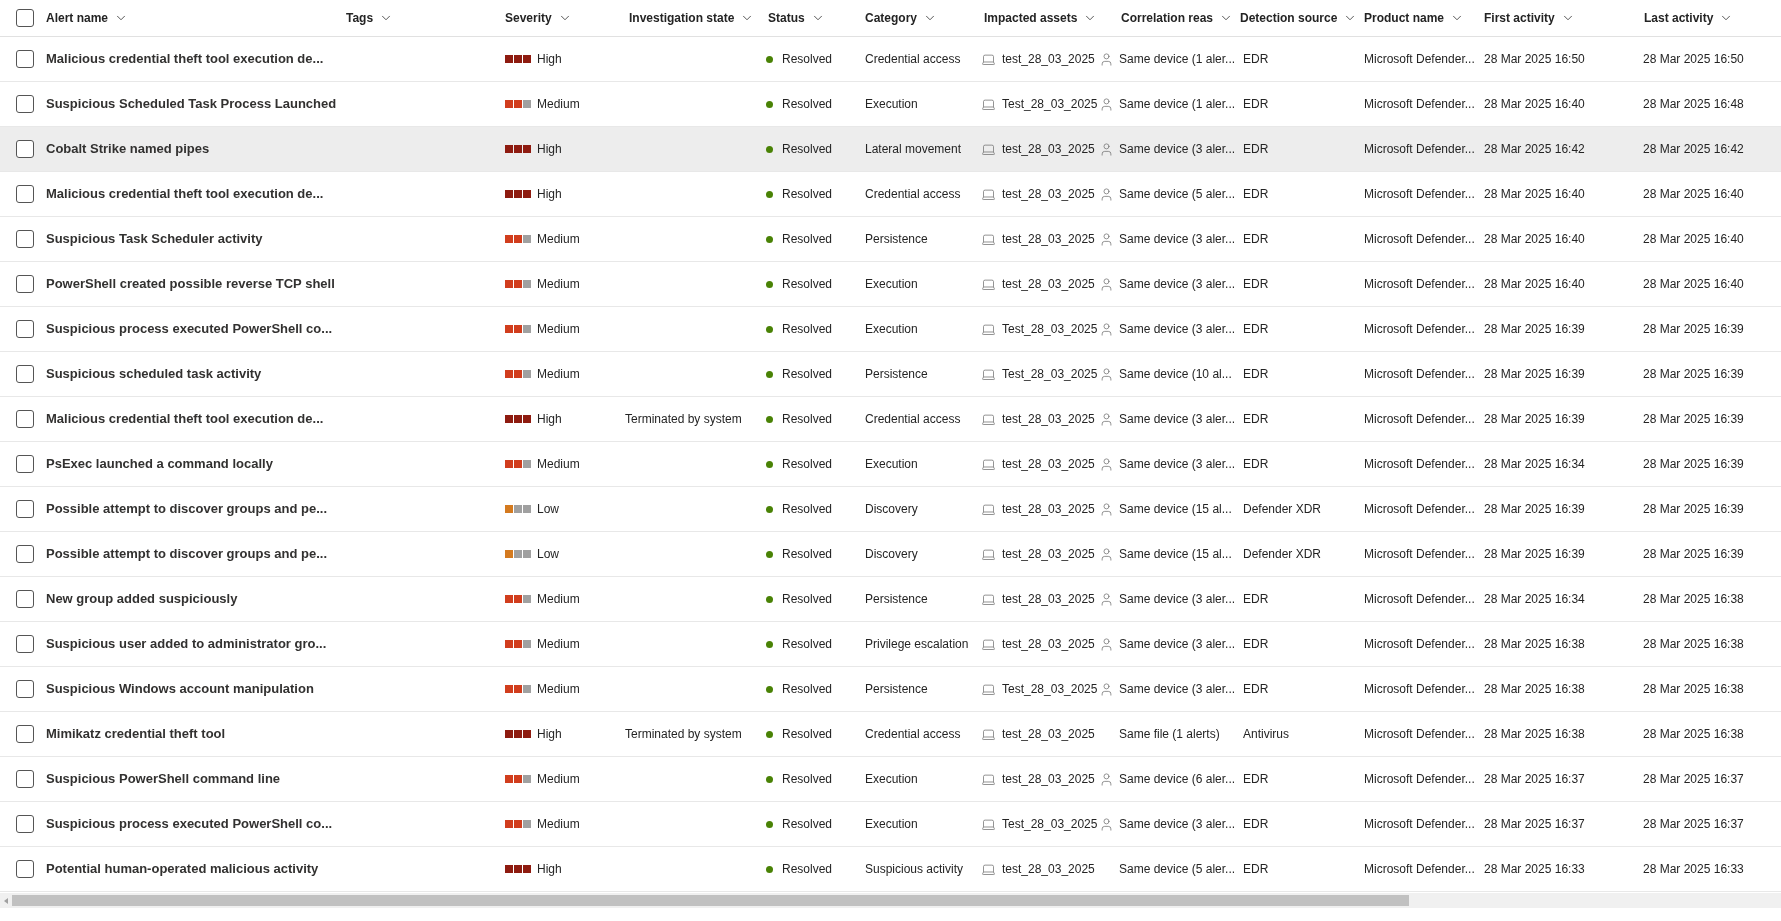 The height and width of the screenshot is (921, 1781). What do you see at coordinates (190, 284) in the screenshot?
I see `alert-name: PowerShell created possible reverse TCP shell` at bounding box center [190, 284].